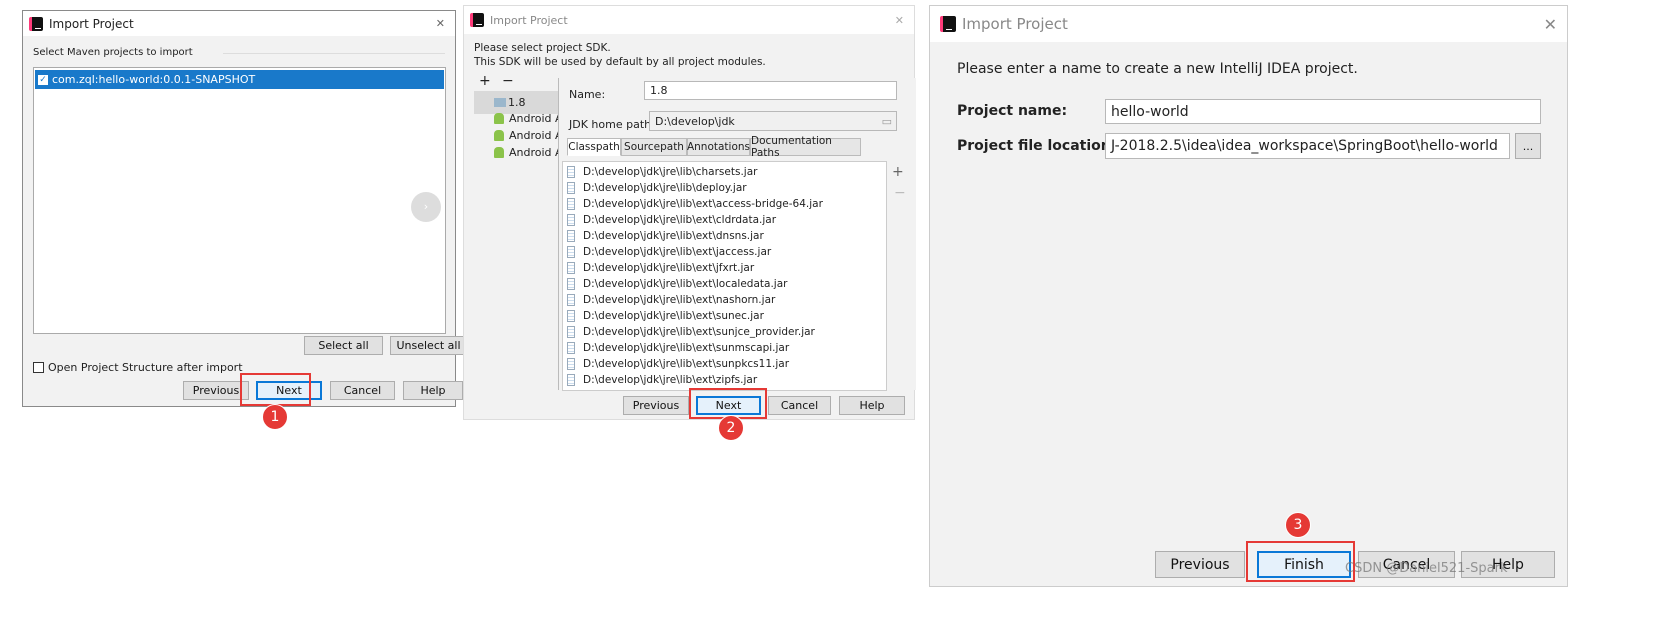  I want to click on classpath-entry: D:\develop\jdk\jre\lib\ext\sunpkcs11.jar, so click(678, 364).